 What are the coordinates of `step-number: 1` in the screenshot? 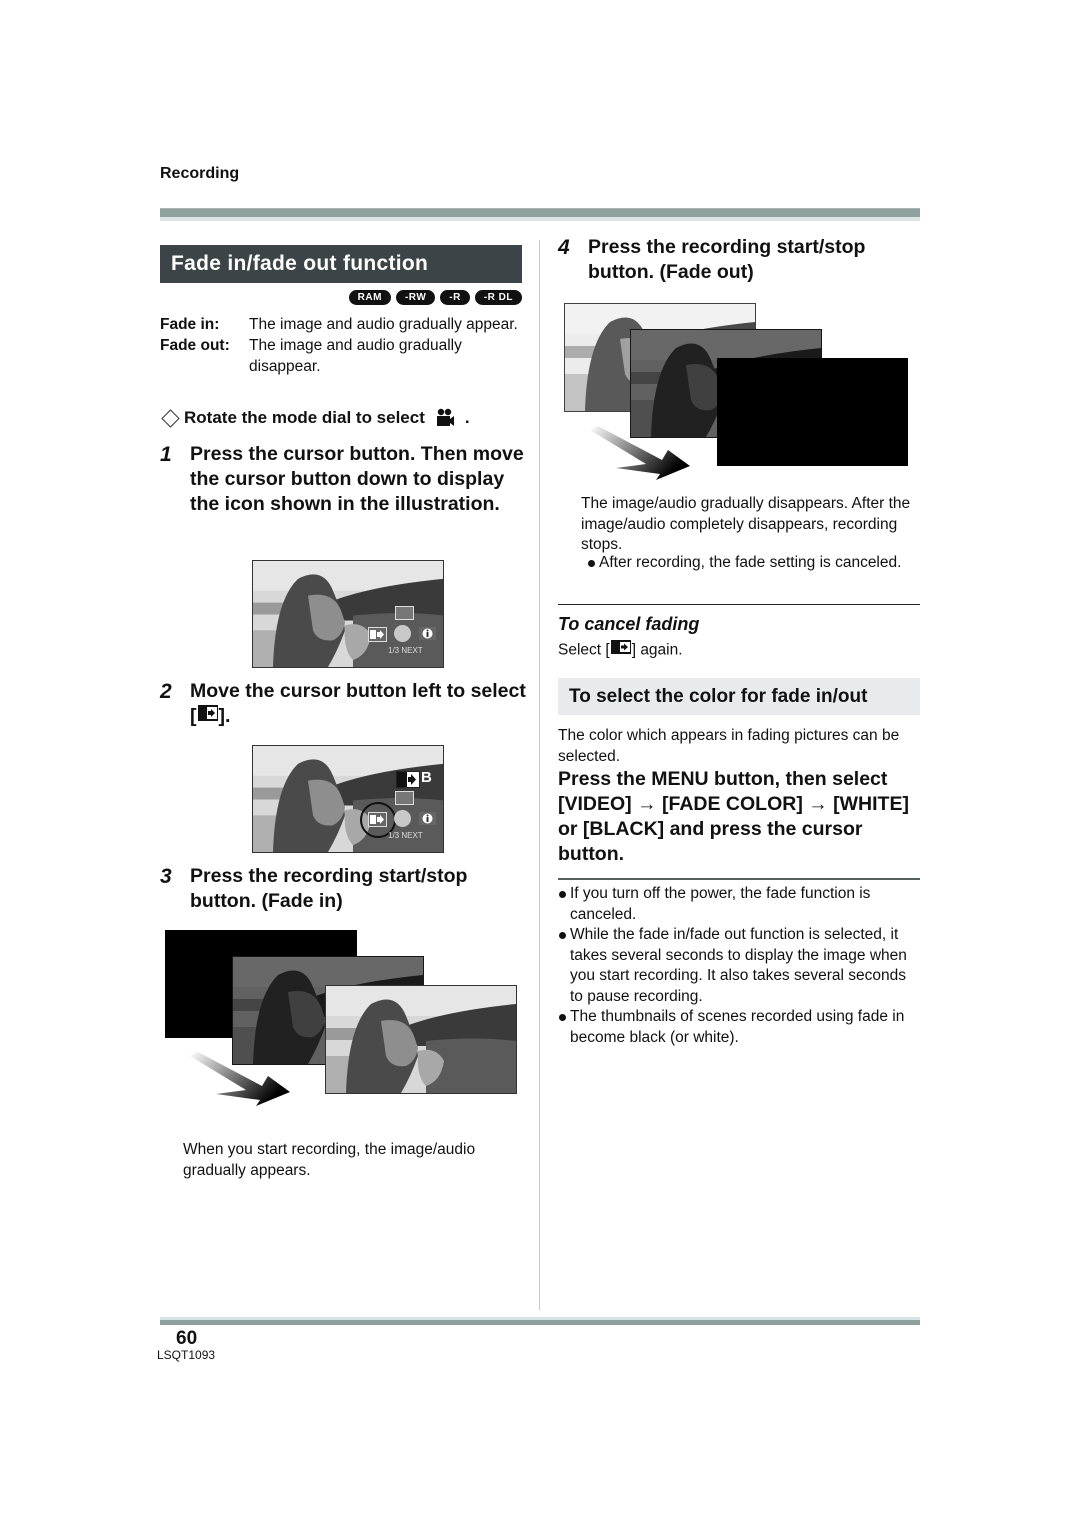 It's located at (166, 454).